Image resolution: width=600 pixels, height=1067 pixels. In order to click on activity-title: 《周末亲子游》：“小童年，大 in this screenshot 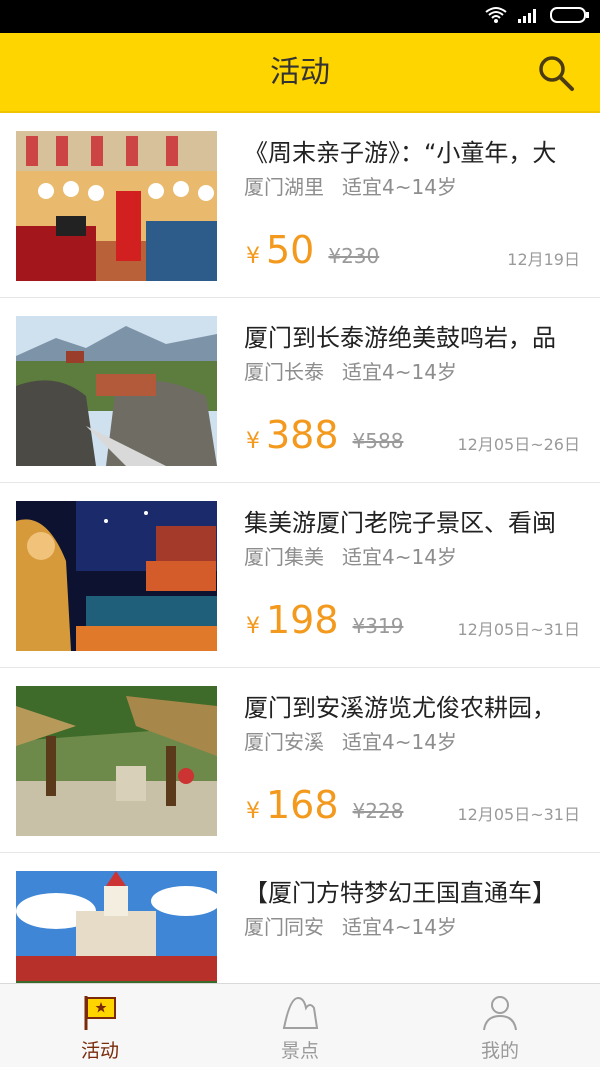, I will do `click(400, 153)`.